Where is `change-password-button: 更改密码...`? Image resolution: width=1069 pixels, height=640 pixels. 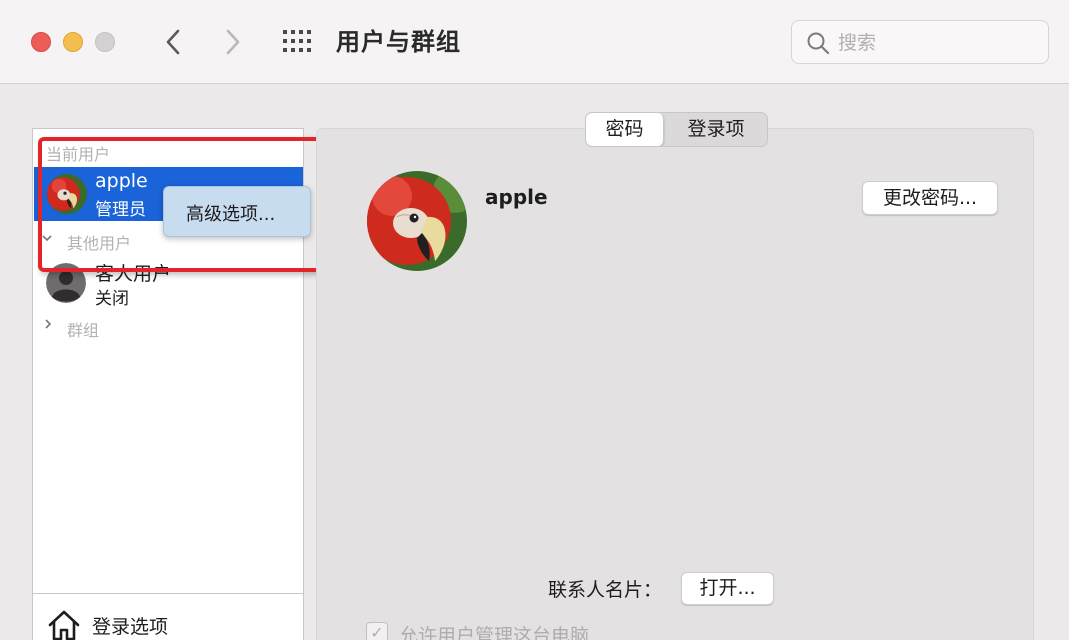 change-password-button: 更改密码... is located at coordinates (930, 198).